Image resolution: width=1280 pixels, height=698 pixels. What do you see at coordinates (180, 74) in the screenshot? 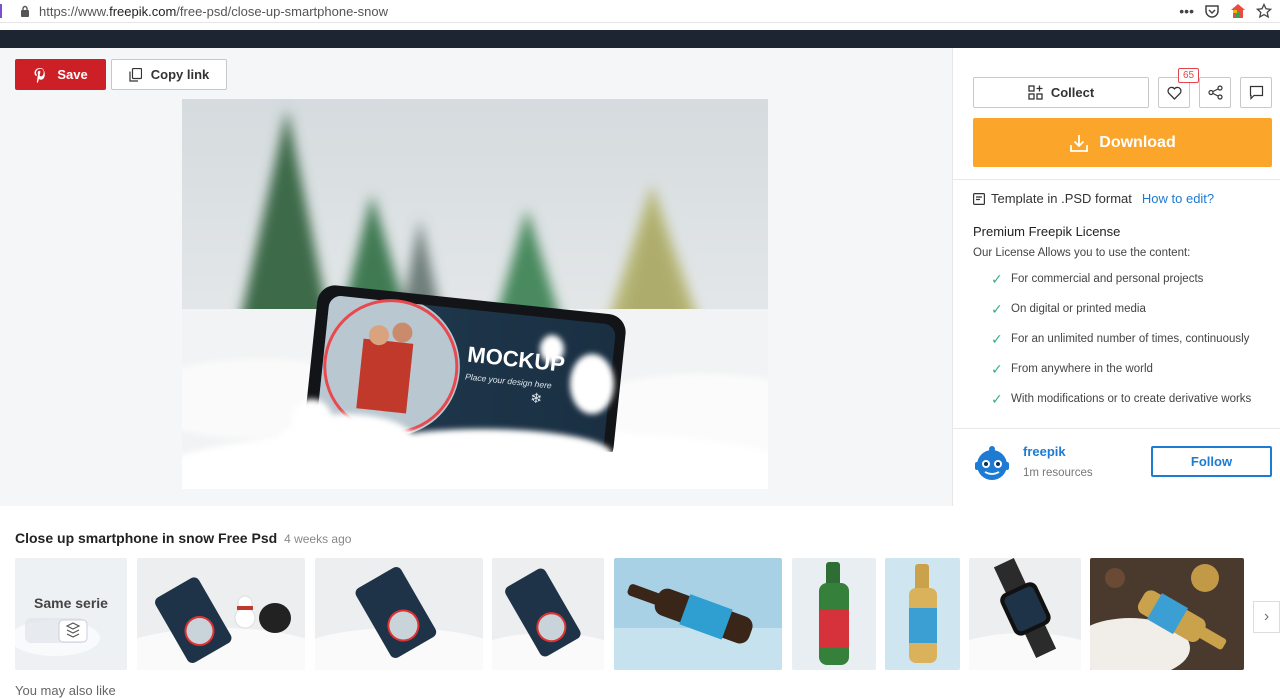
I see `copy-link-label: Copy link` at bounding box center [180, 74].